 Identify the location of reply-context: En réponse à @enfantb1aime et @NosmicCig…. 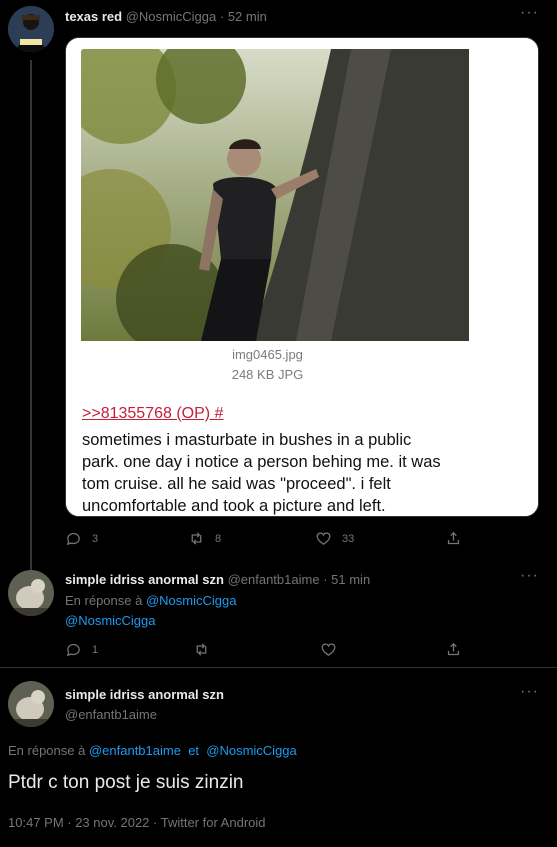
(152, 750).